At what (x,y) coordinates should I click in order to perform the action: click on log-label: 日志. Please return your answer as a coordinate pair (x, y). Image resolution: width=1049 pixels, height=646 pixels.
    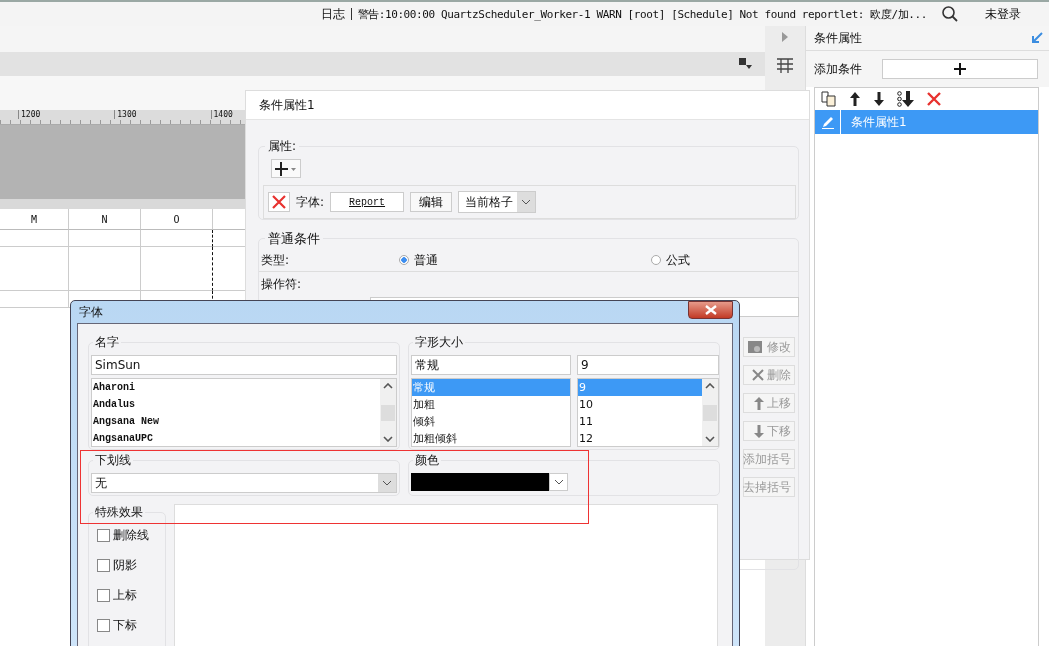
    Looking at the image, I should click on (332, 14).